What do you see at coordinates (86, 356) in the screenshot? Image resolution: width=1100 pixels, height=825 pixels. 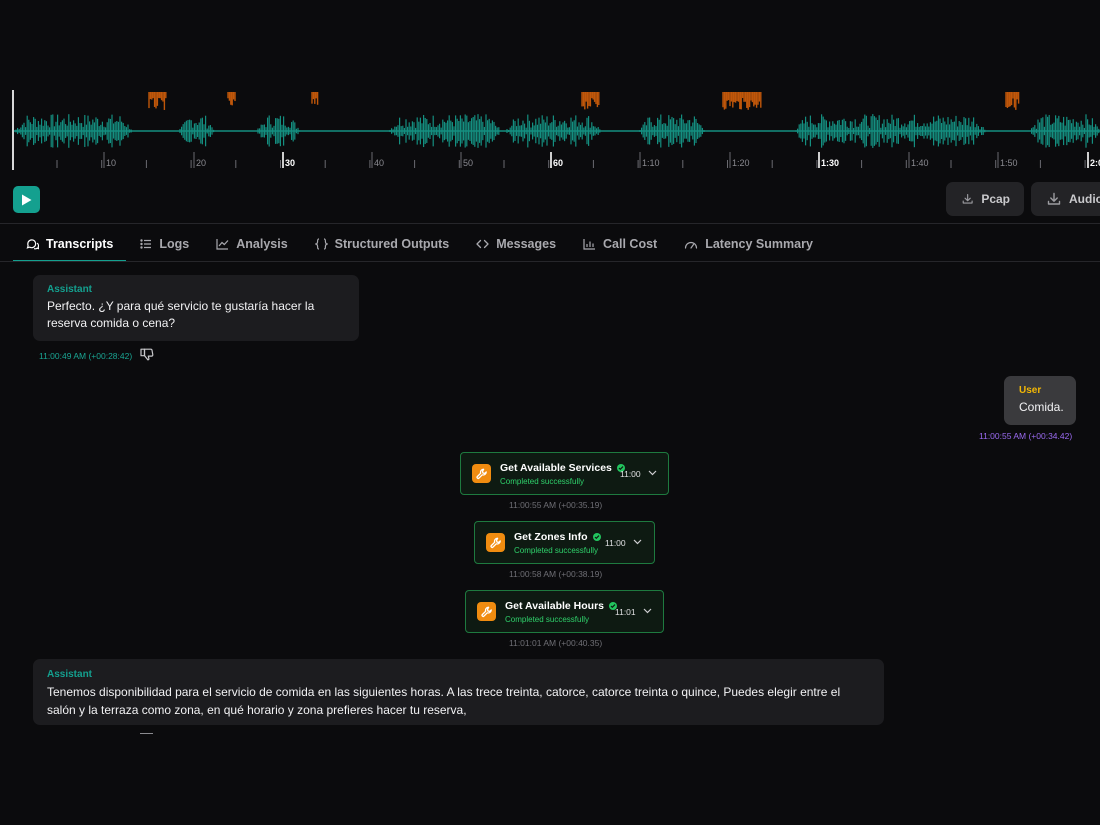 I see `message-timestamp: 11:00:49 AM (+00:28:42)` at bounding box center [86, 356].